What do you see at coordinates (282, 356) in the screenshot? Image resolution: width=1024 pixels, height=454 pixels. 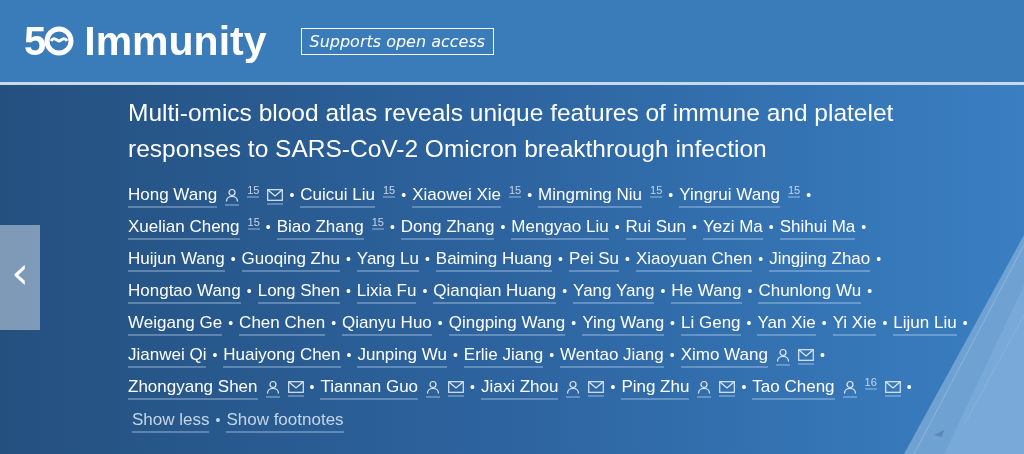 I see `author-link: Huaiyong Chen` at bounding box center [282, 356].